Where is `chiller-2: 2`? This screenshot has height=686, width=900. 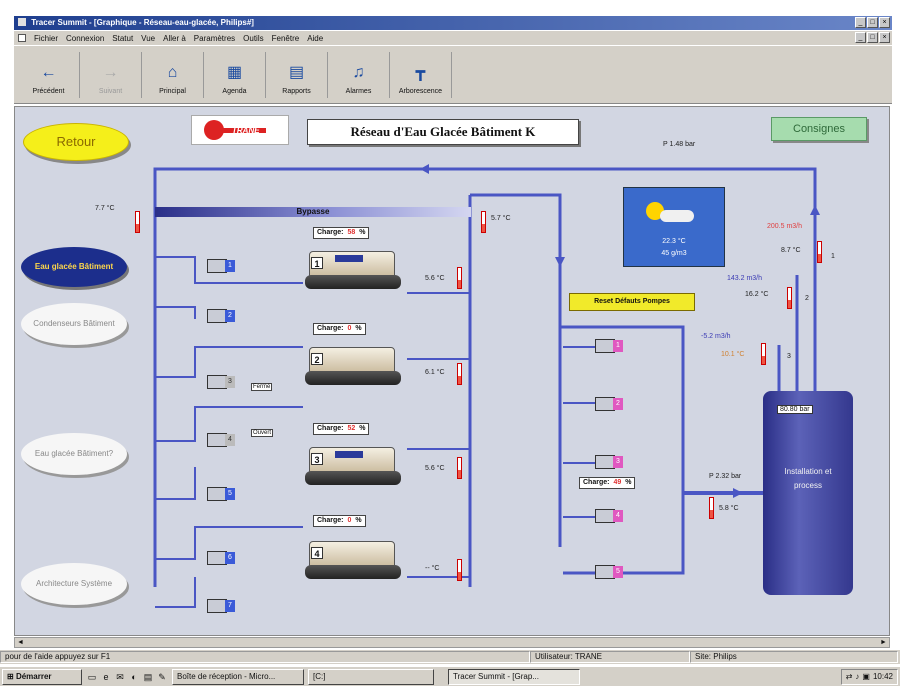
chiller-2: 2 is located at coordinates (353, 366).